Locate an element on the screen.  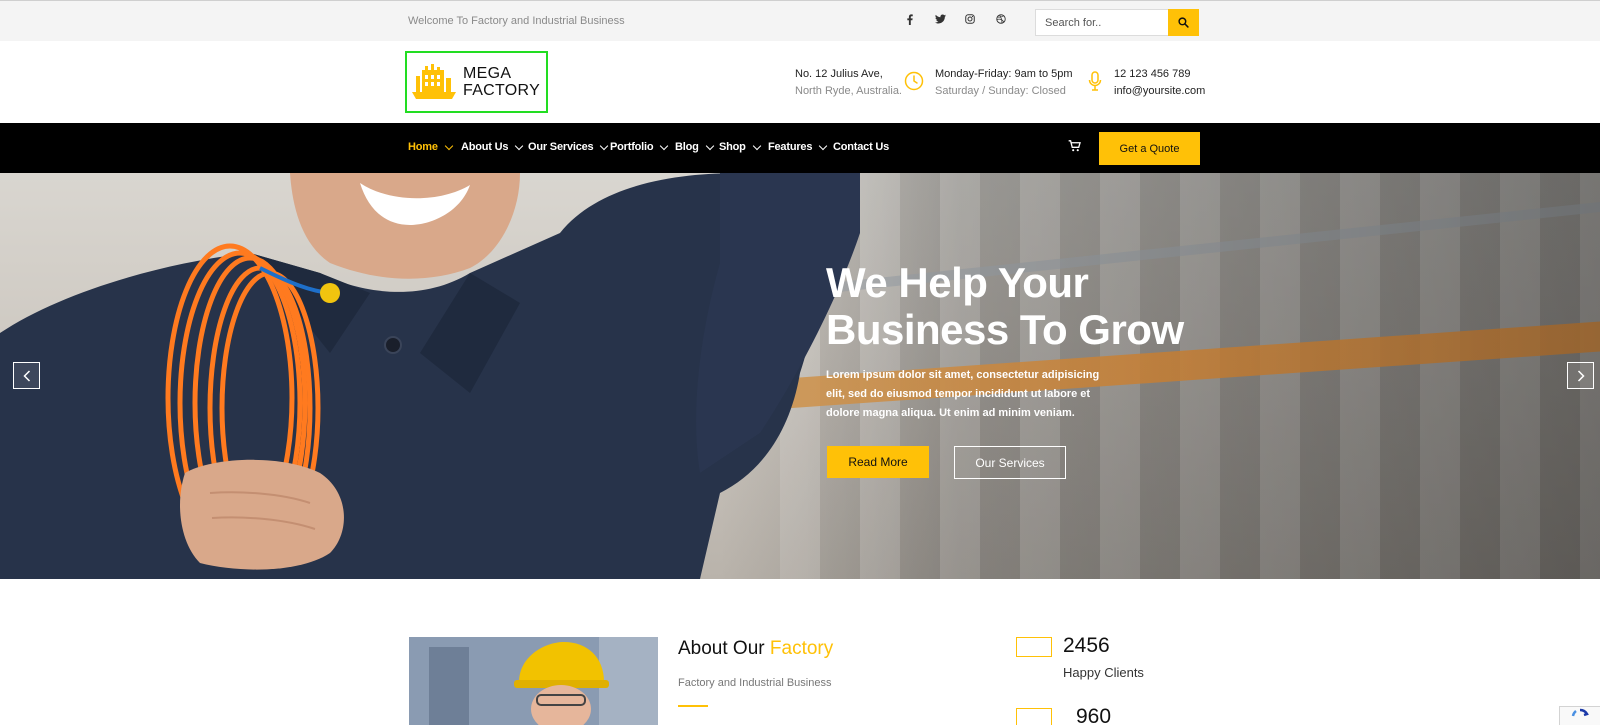
nav-item-features: Features is located at coordinates (798, 147).